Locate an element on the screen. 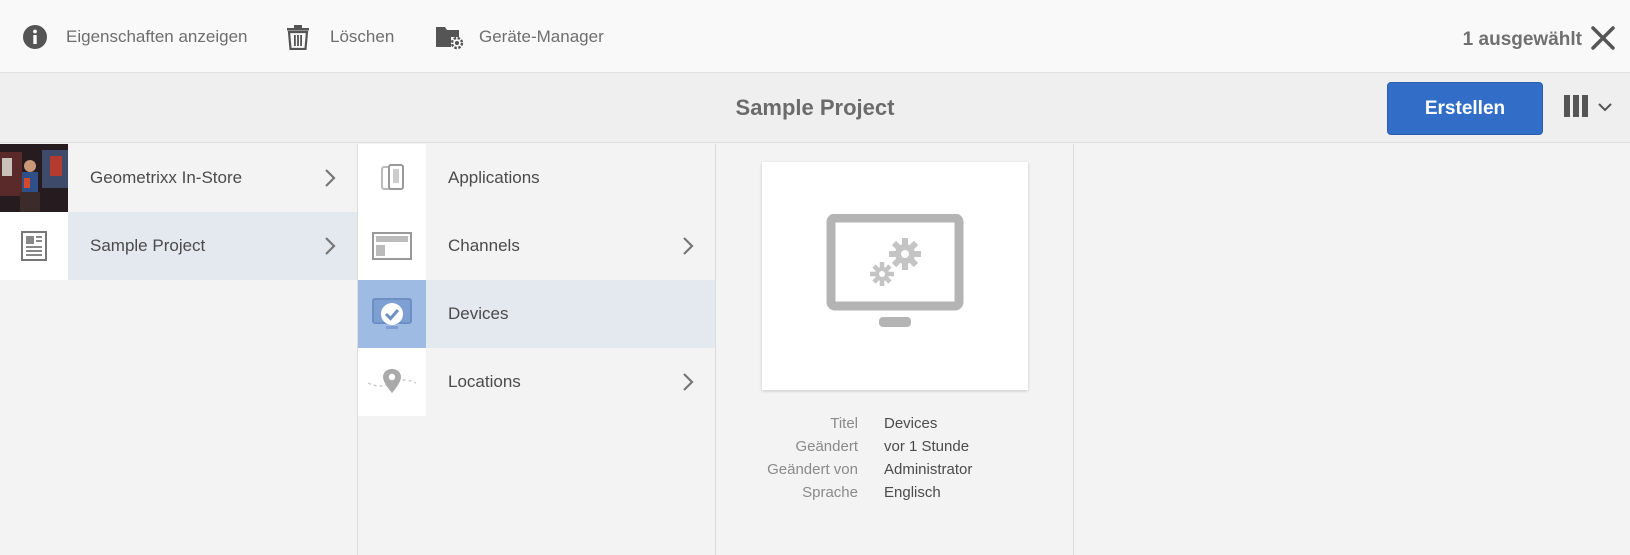 This screenshot has height=555, width=1630. chevron-down-icon is located at coordinates (1605, 108).